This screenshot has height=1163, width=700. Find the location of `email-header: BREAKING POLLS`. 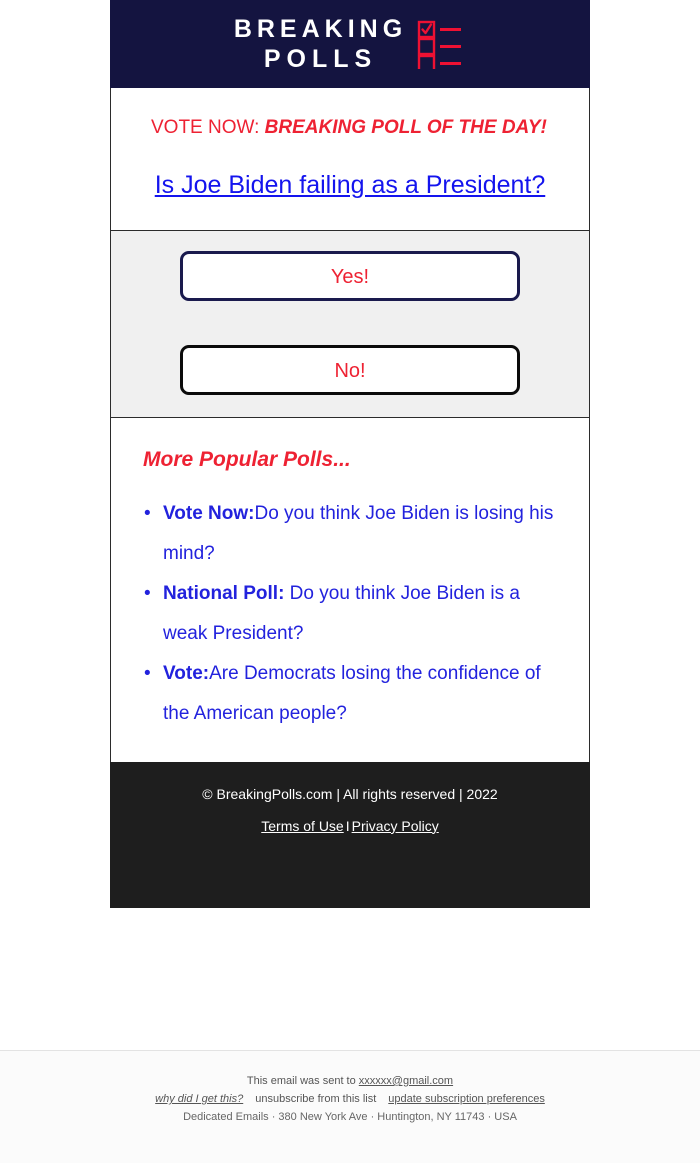

email-header: BREAKING POLLS is located at coordinates (350, 44).